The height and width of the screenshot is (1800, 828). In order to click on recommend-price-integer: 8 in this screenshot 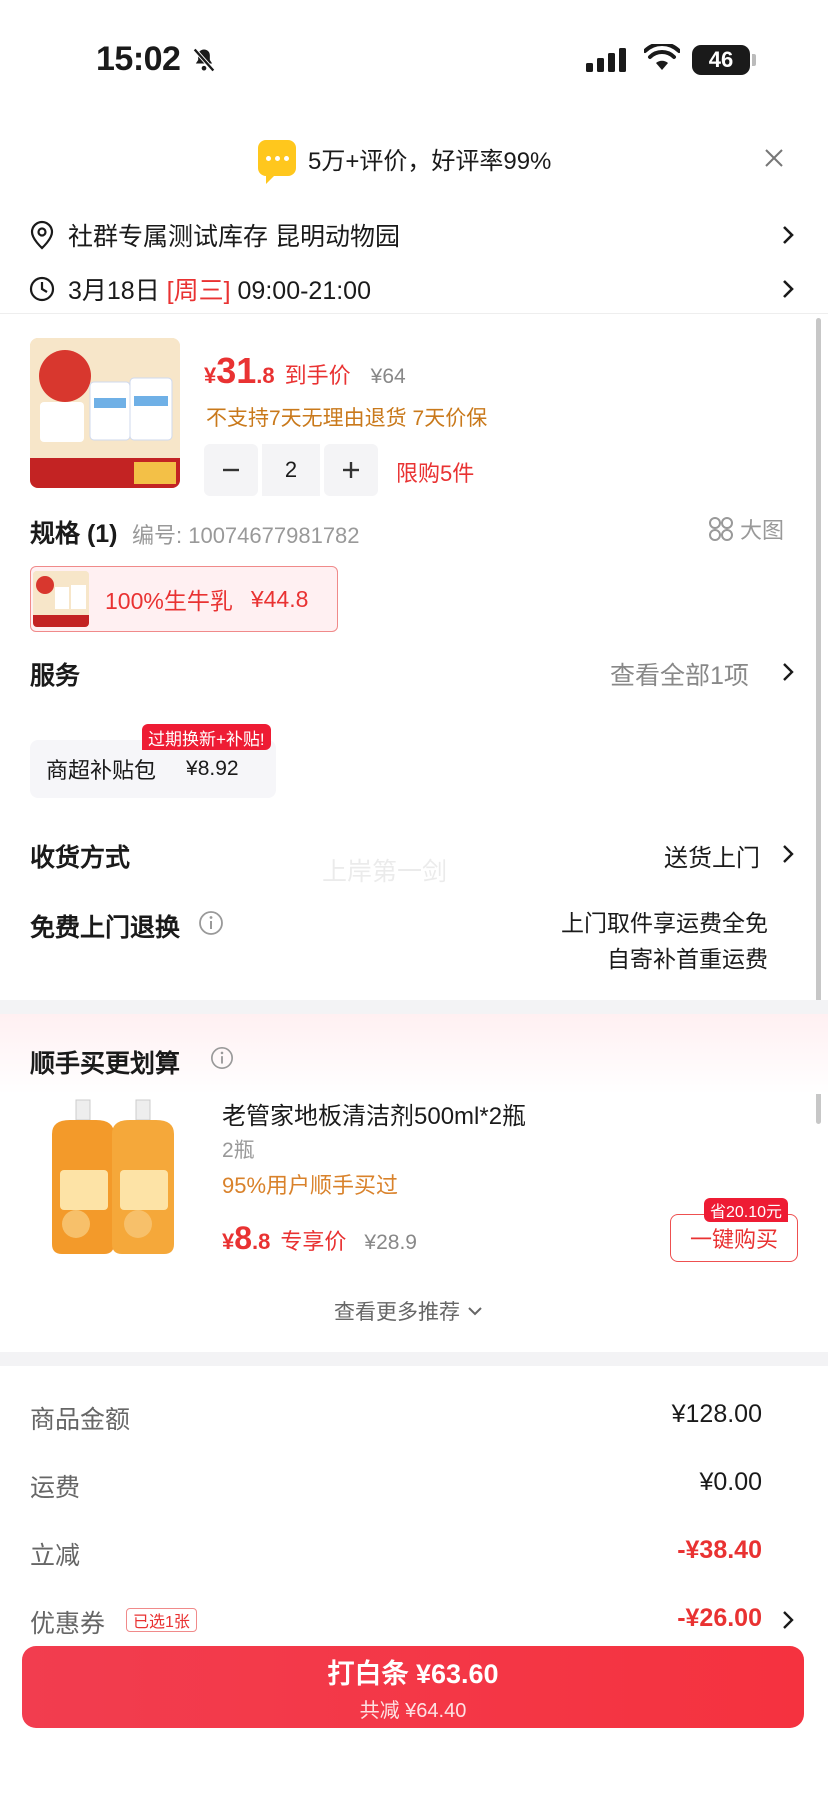, I will do `click(243, 1238)`.